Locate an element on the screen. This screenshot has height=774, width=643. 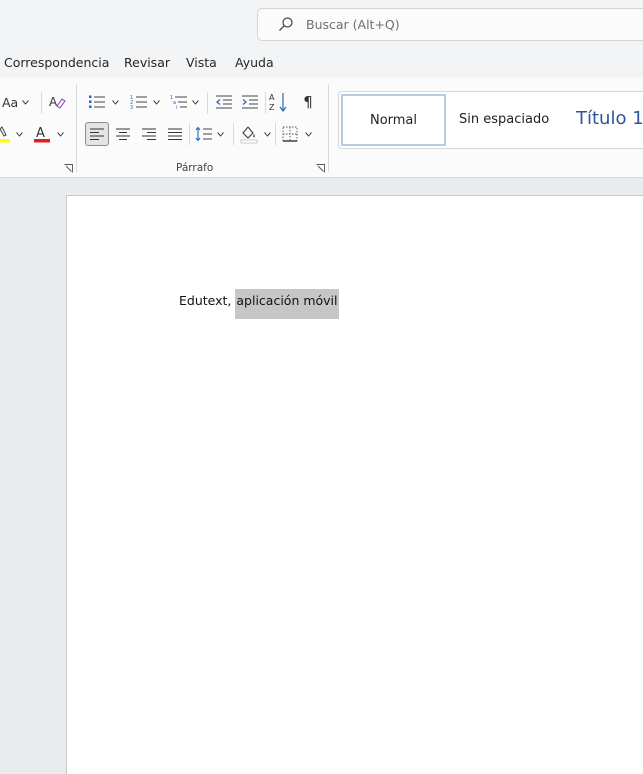
document-text: Edutext, is located at coordinates (207, 300).